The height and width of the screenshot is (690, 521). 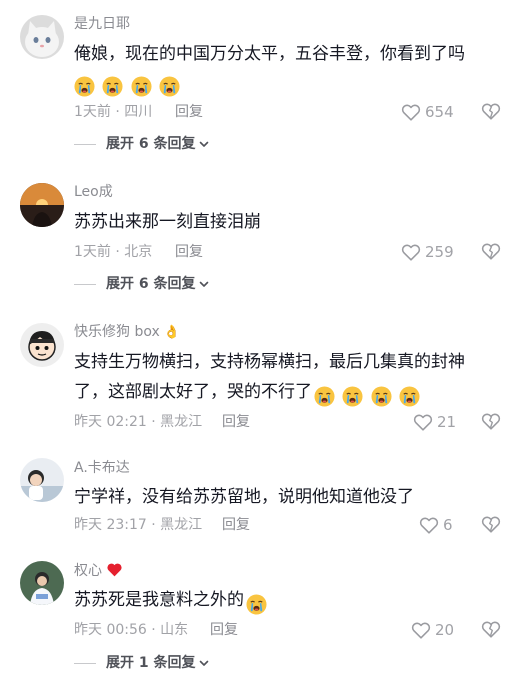 I want to click on like-button: 259, so click(x=427, y=252).